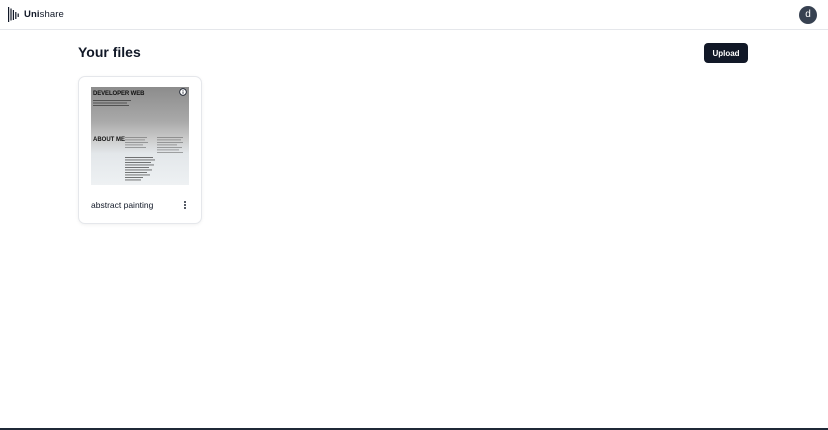 The image size is (828, 430). What do you see at coordinates (138, 140) in the screenshot?
I see `thumbnail-text-lines` at bounding box center [138, 140].